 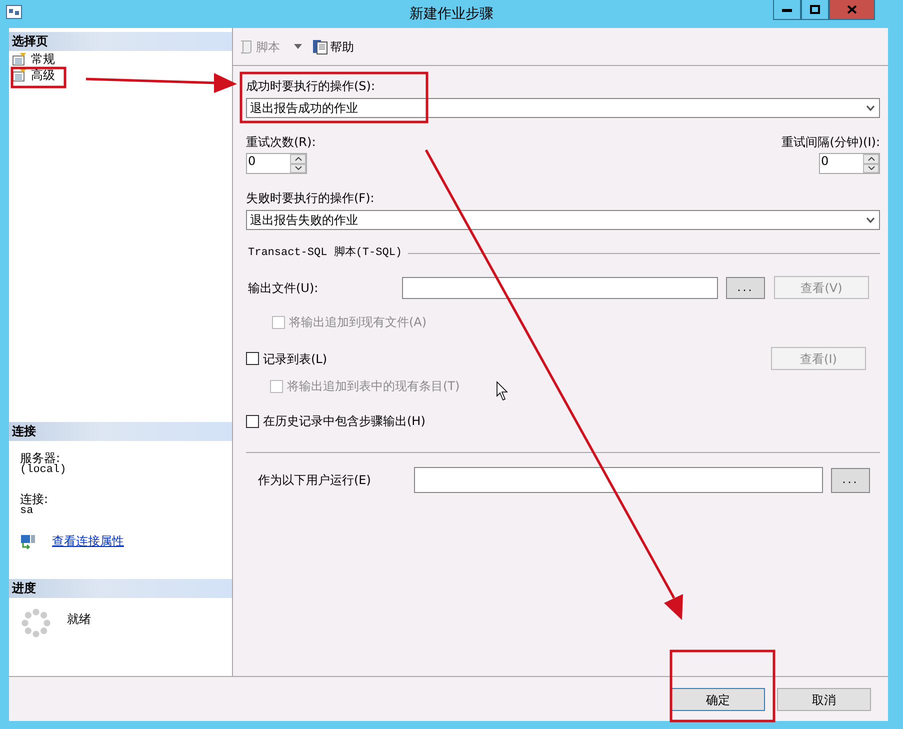 I want to click on field-label: 失败时要执行的操作(F):, so click(x=311, y=198).